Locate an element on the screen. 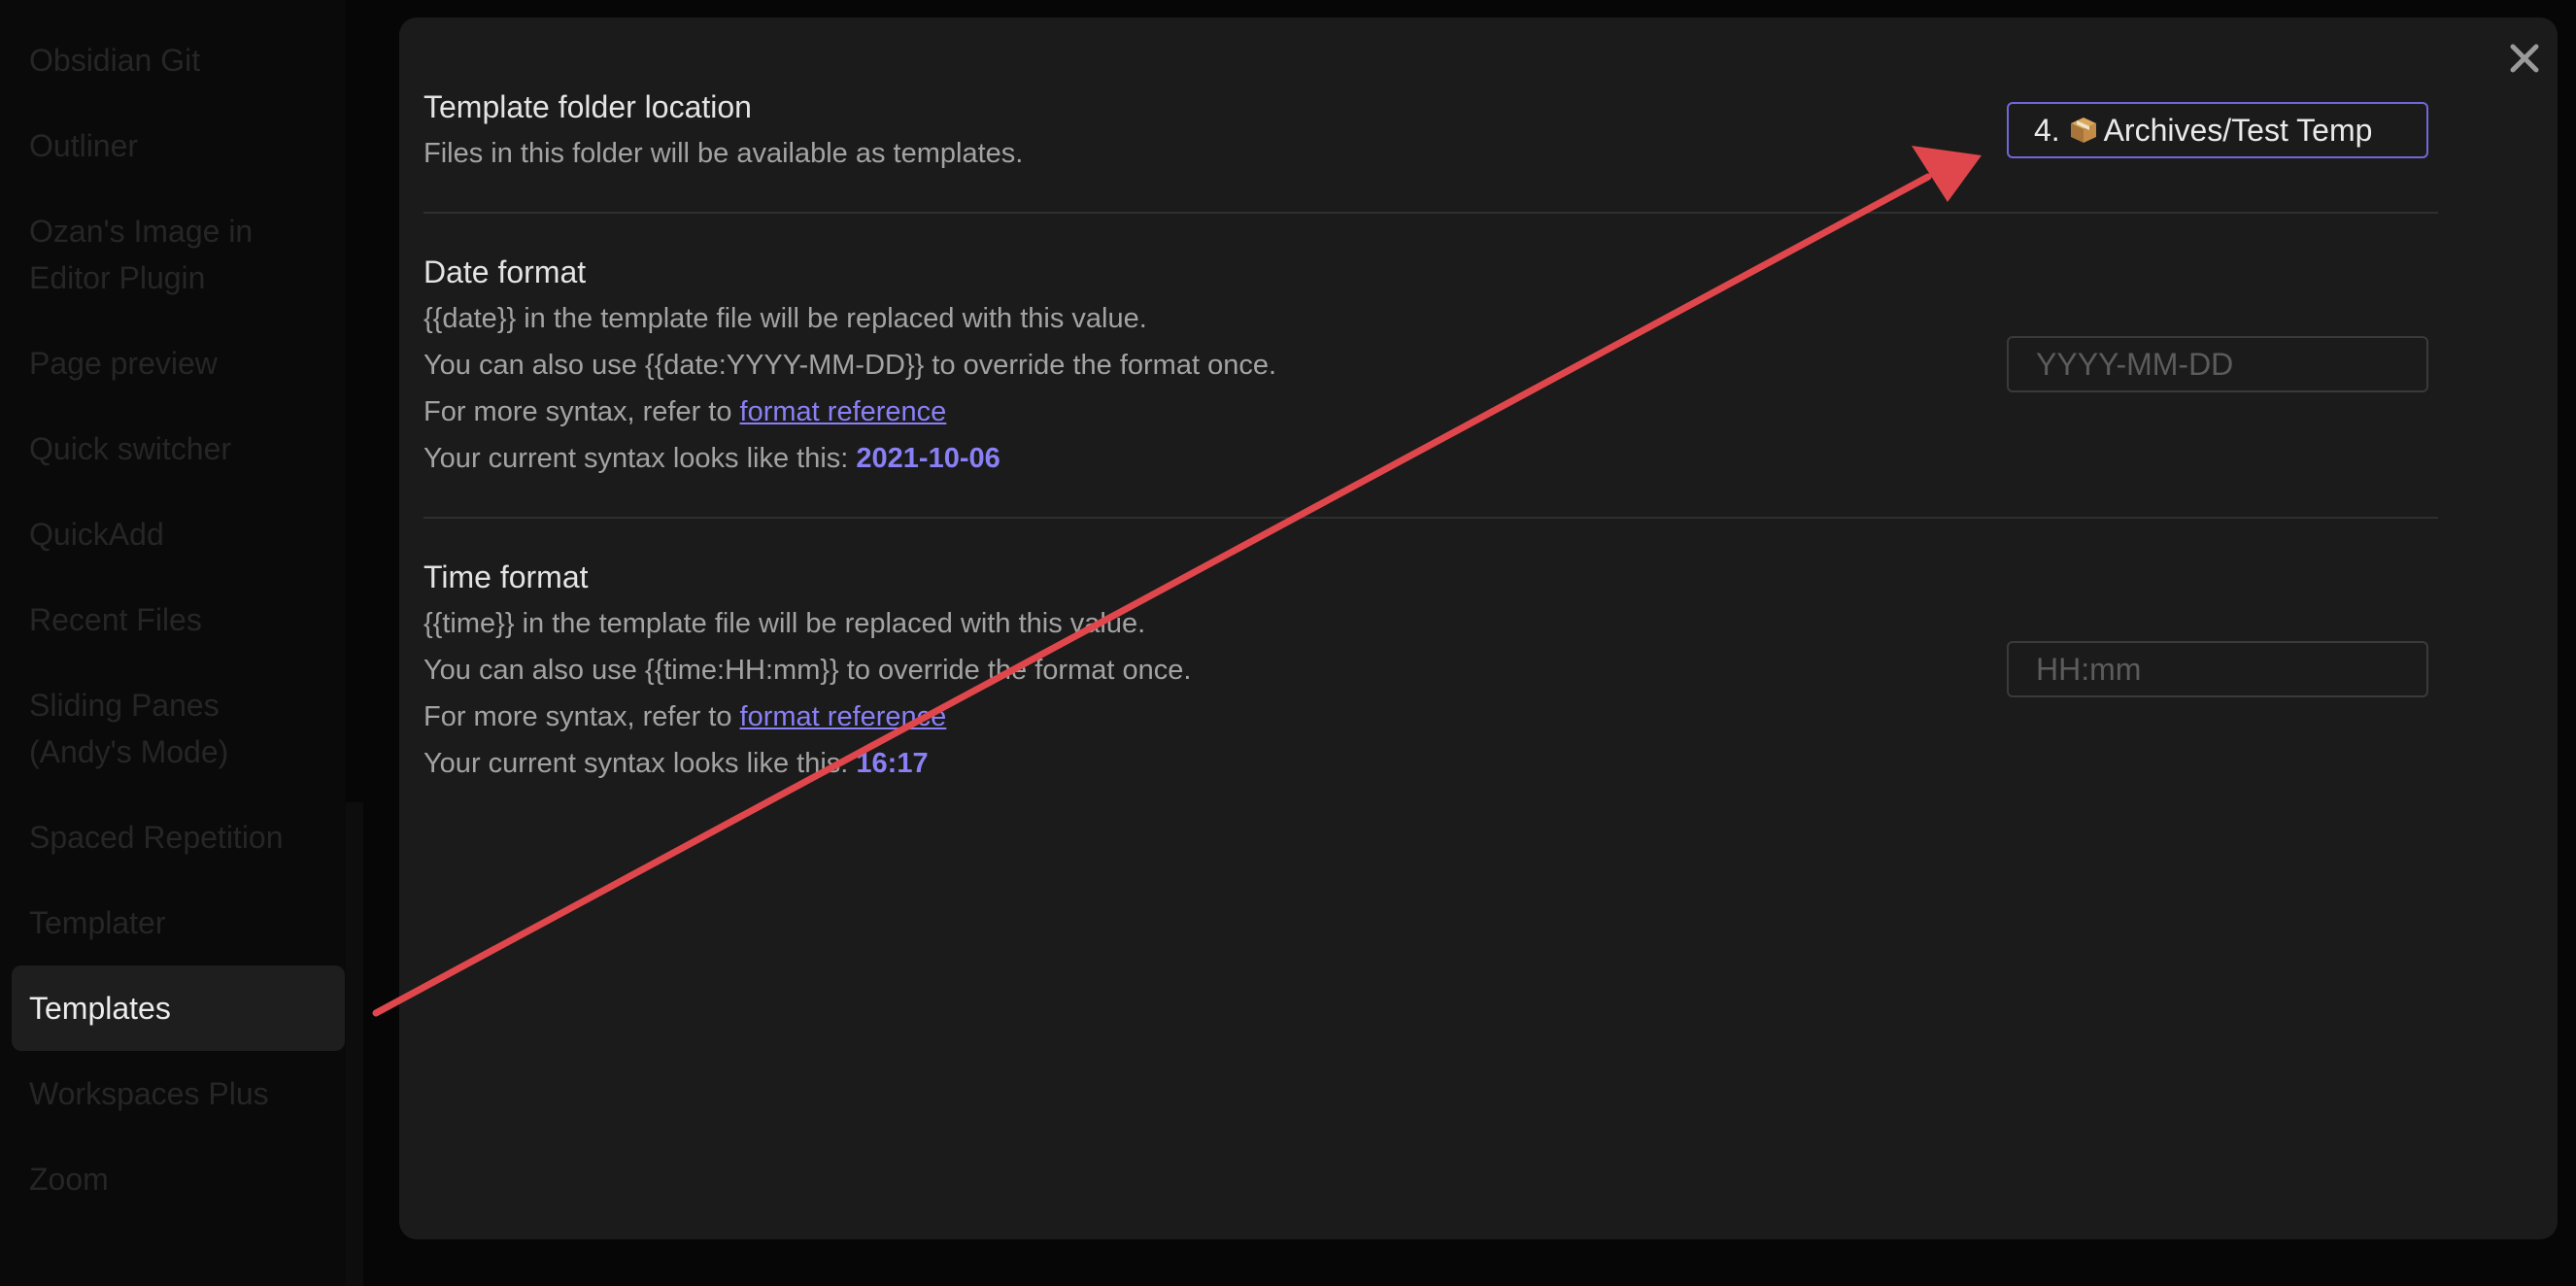 The image size is (2576, 1286). sidebar-item-zoom: Zoom is located at coordinates (178, 1179).